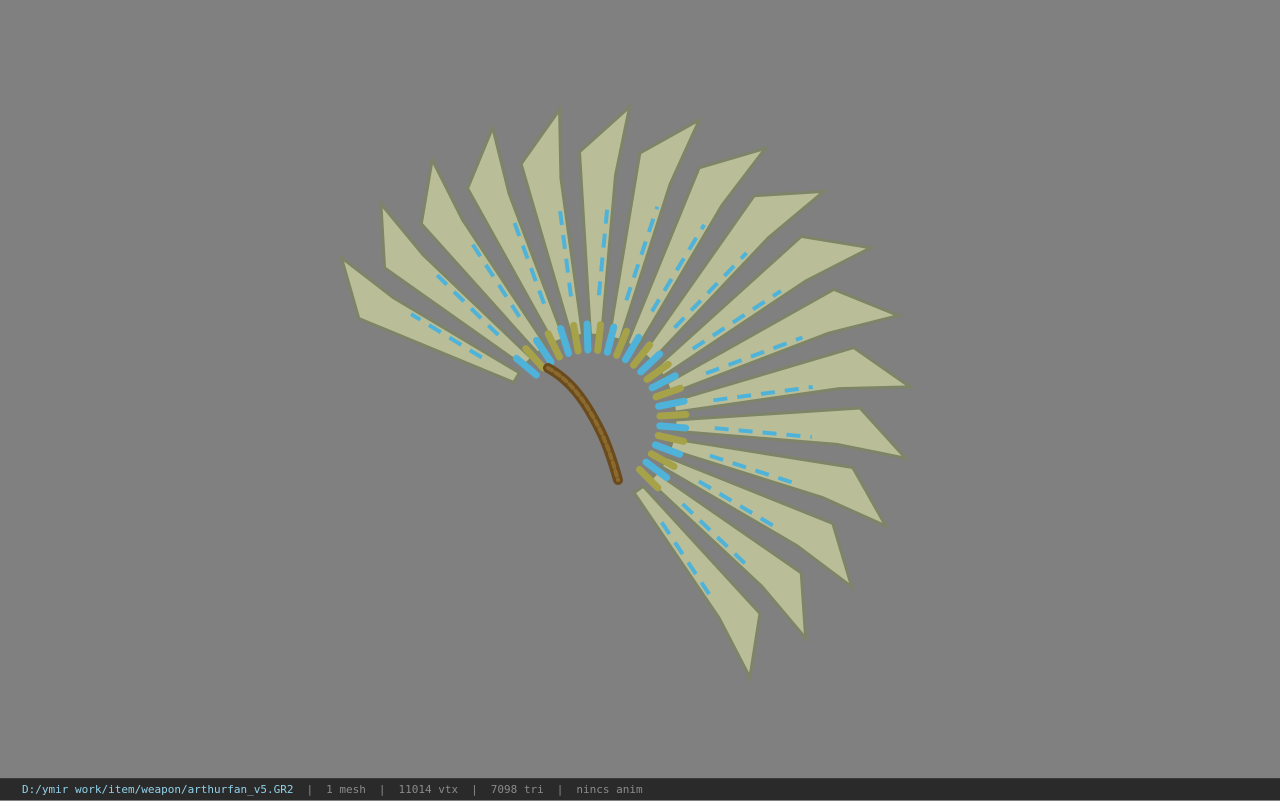 Image resolution: width=1280 pixels, height=801 pixels. What do you see at coordinates (346, 789) in the screenshot?
I see `mesh-count: 1 mesh` at bounding box center [346, 789].